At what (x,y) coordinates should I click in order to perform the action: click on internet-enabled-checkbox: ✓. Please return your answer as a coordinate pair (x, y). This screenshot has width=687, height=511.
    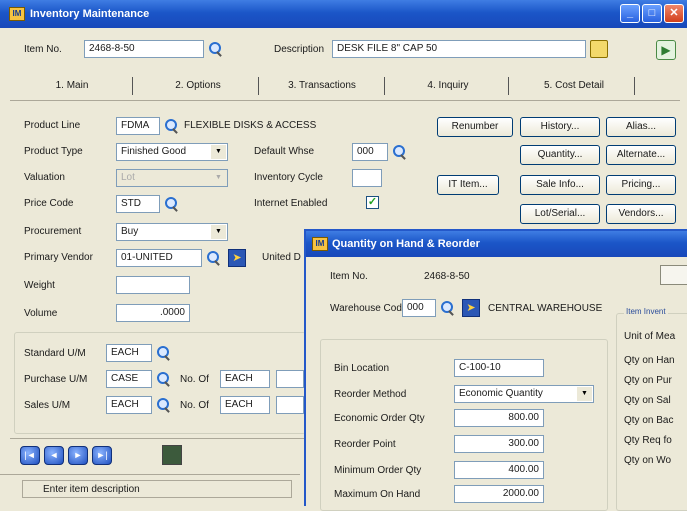
    Looking at the image, I should click on (372, 202).